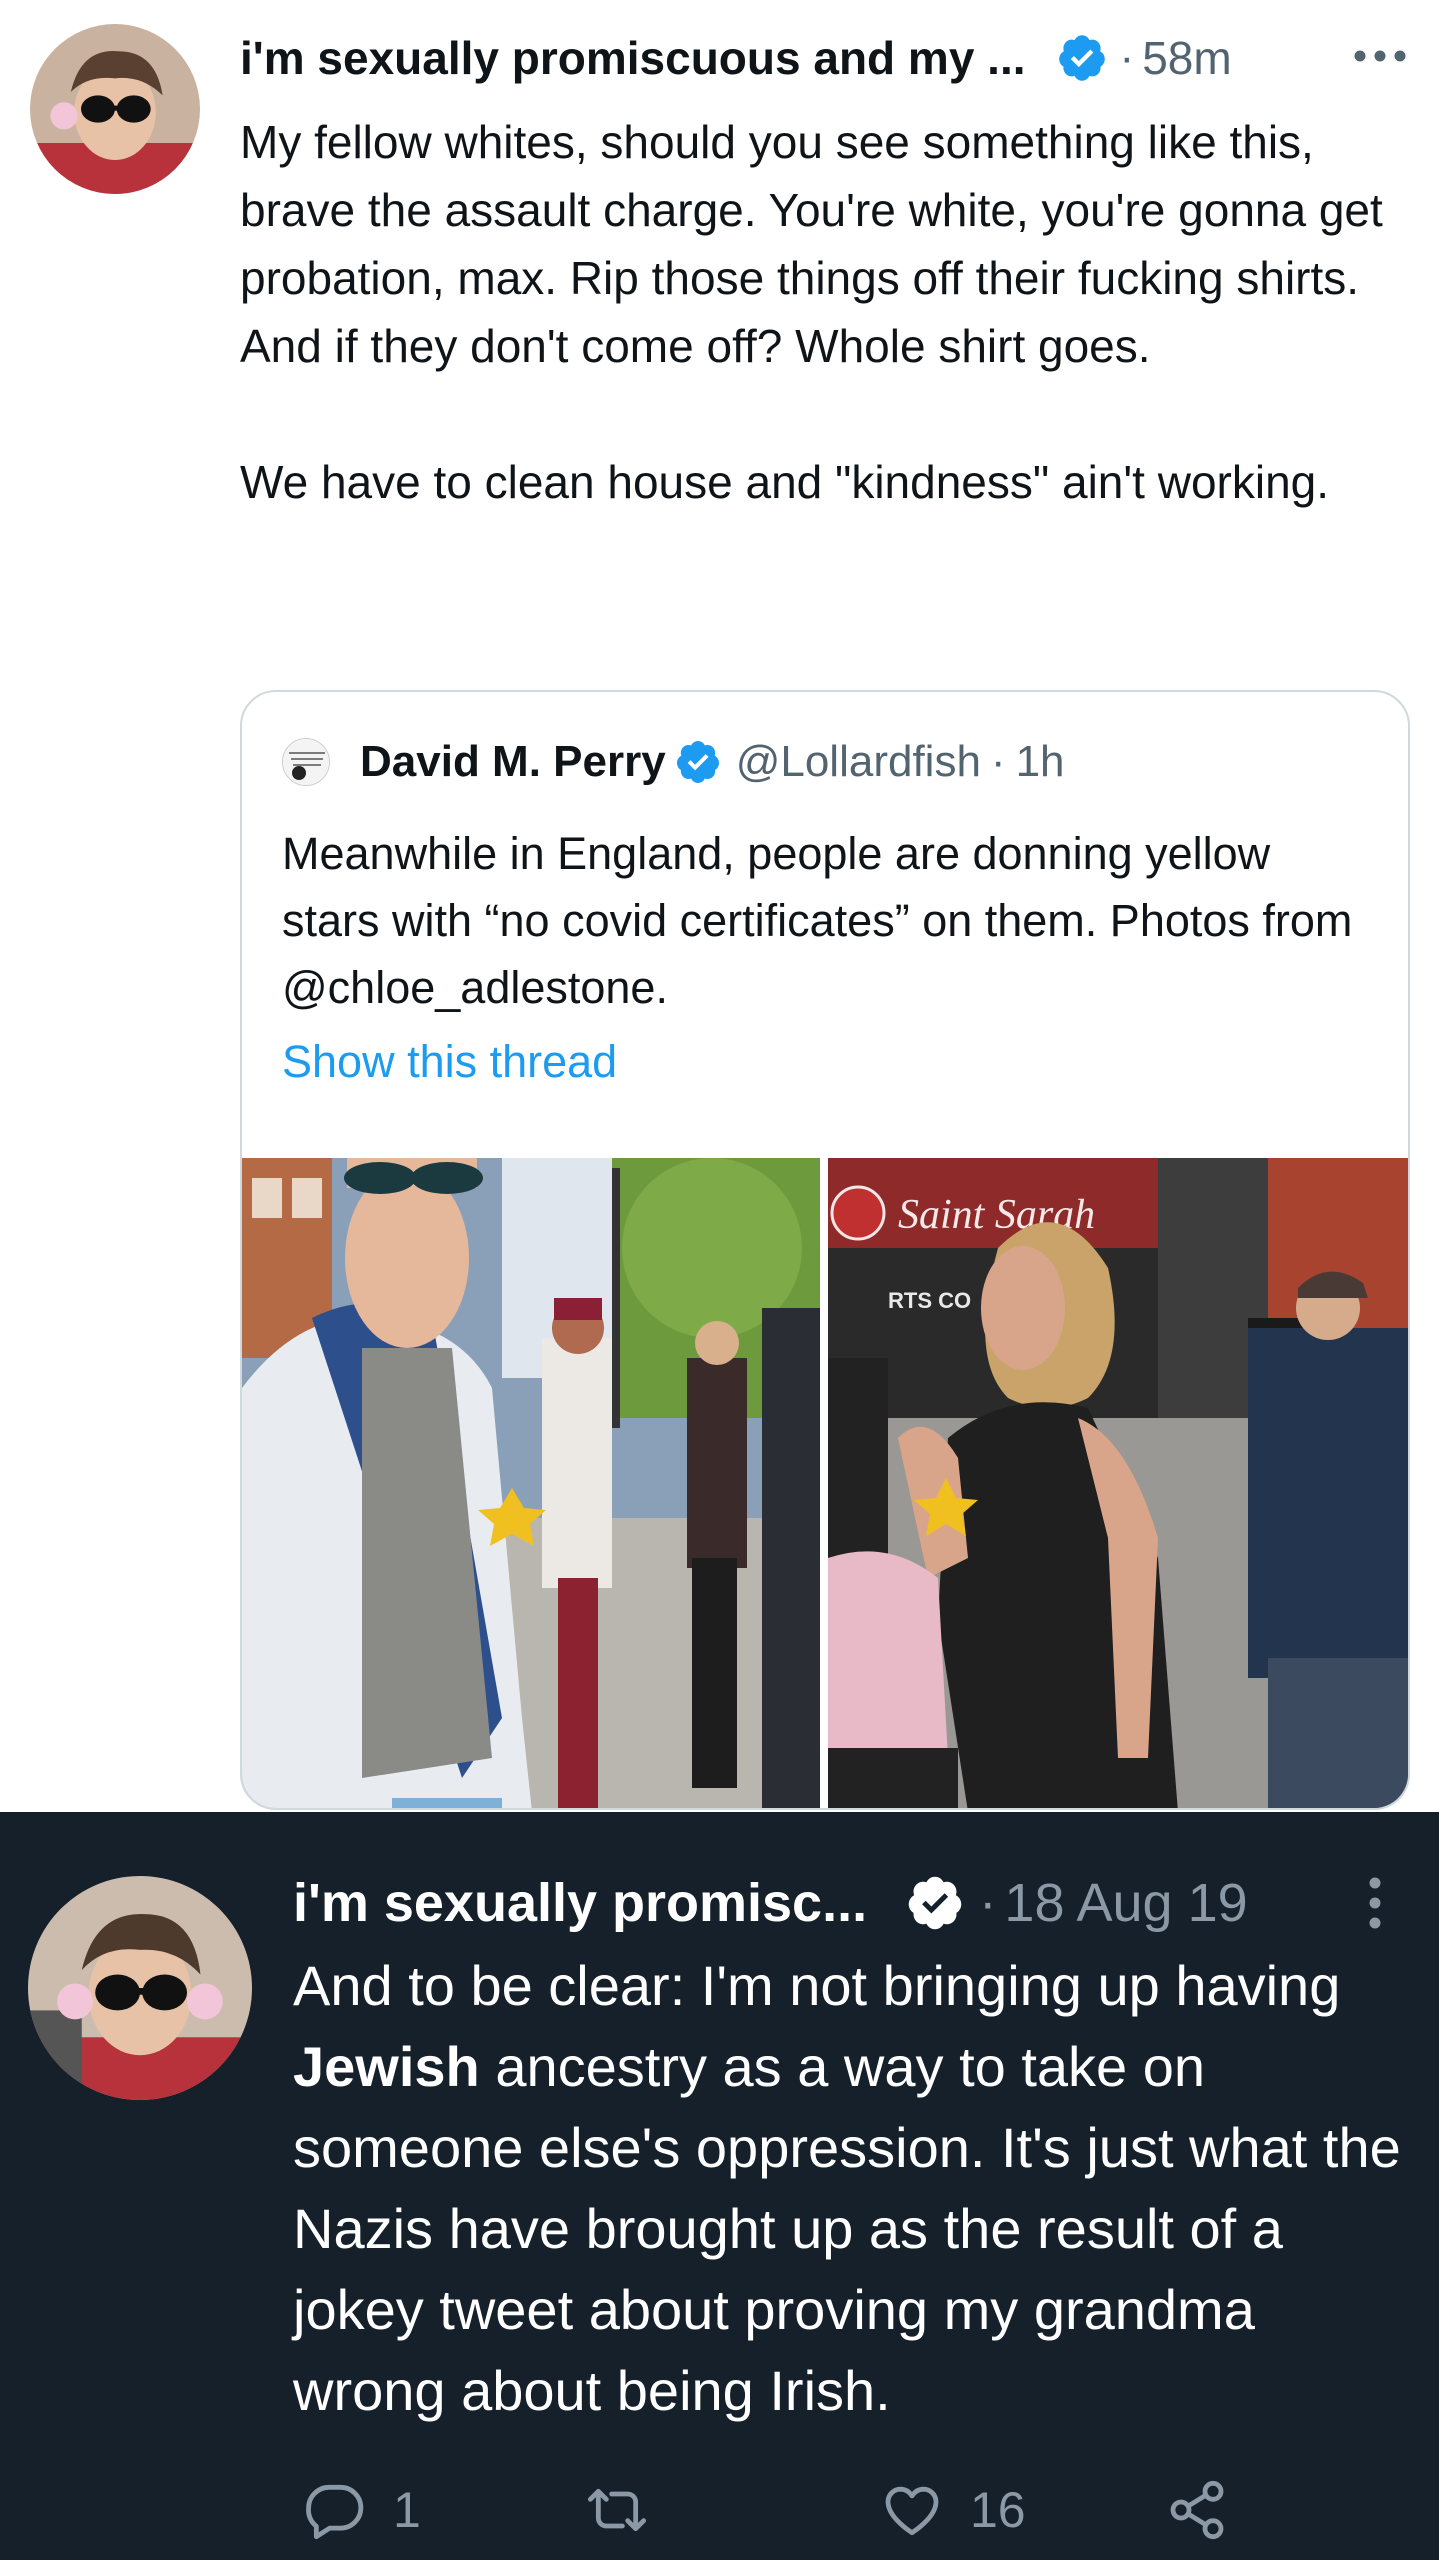 The width and height of the screenshot is (1439, 2560). What do you see at coordinates (1118, 1483) in the screenshot?
I see `tweet-photo: Saint Sarah RTS CO` at bounding box center [1118, 1483].